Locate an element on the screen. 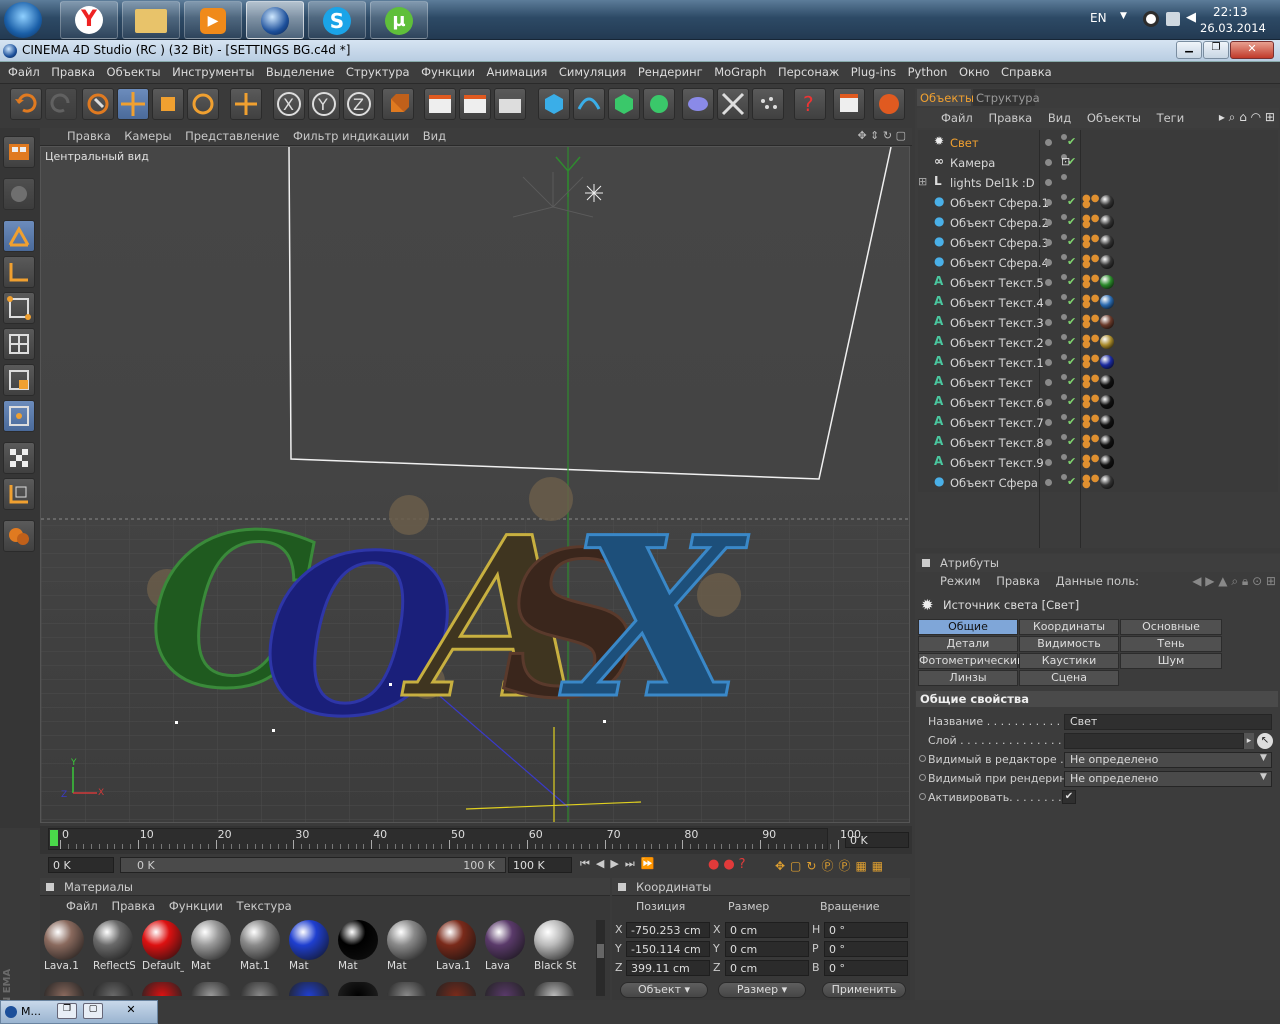 The height and width of the screenshot is (1024, 1280). maximize-button: ▢ is located at coordinates (93, 1011).